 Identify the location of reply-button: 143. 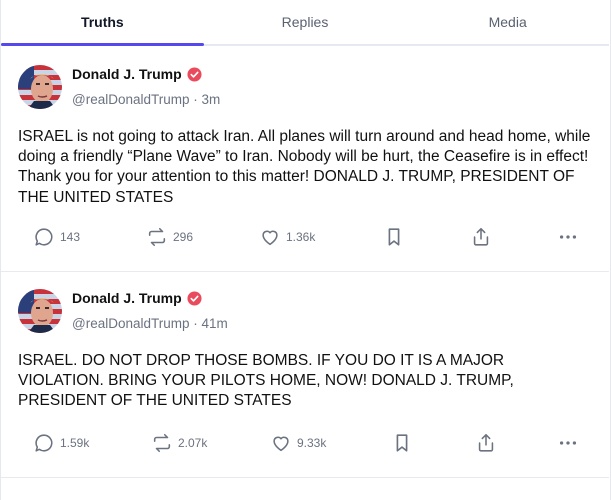
(56, 237).